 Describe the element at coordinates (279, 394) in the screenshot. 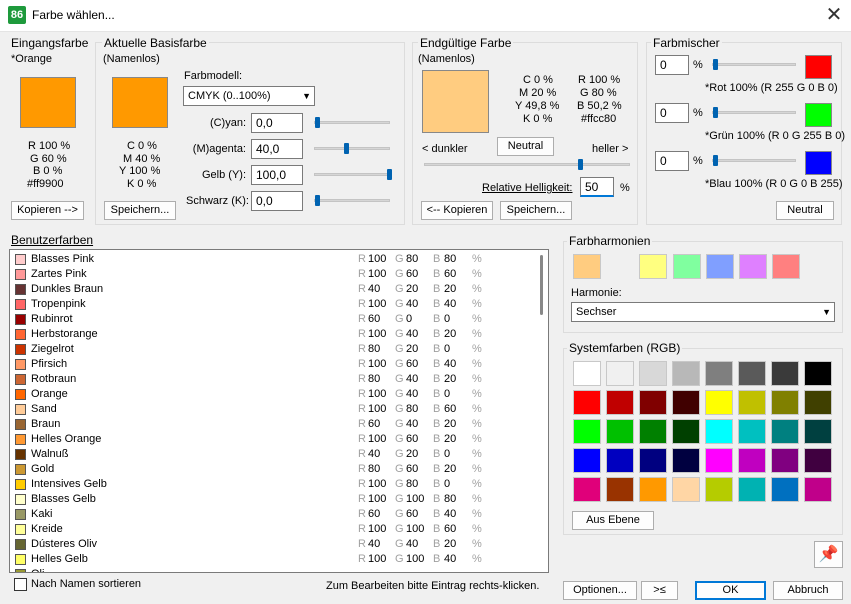

I see `list-item: Orange R 100 G 40 B 0 %` at that location.